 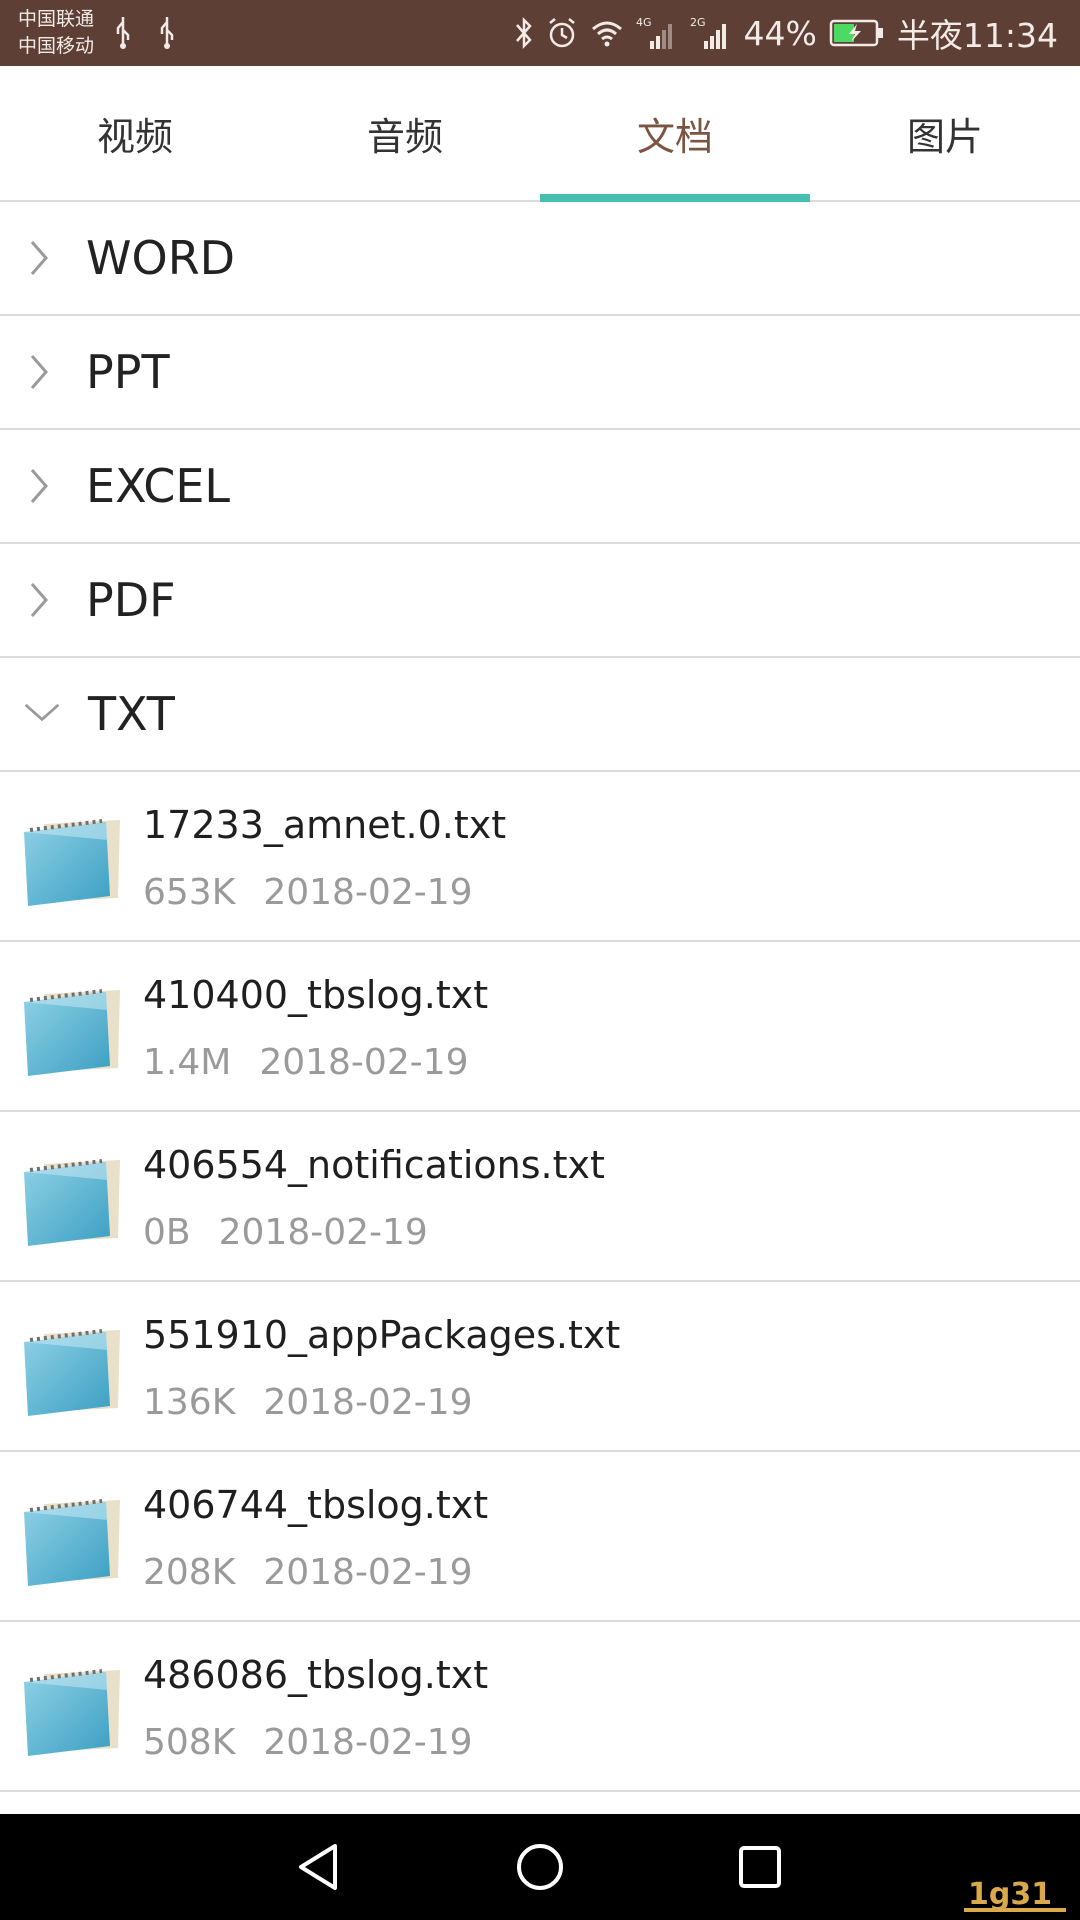 I want to click on category-txt: TXT, so click(x=540, y=715).